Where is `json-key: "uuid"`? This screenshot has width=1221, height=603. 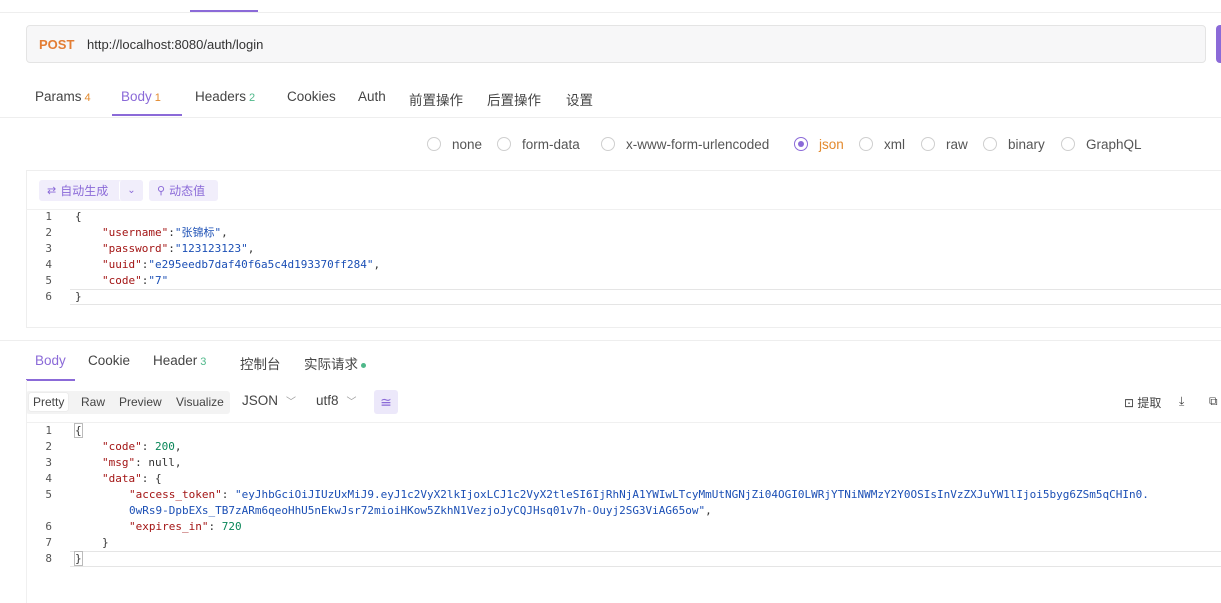 json-key: "uuid" is located at coordinates (122, 264).